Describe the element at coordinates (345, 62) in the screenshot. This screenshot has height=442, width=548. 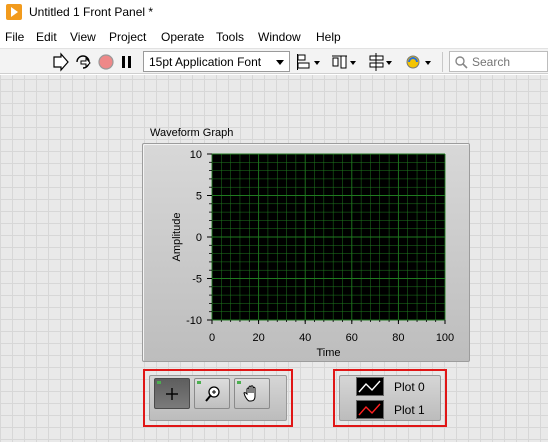
I see `distribute-objects-icon` at that location.